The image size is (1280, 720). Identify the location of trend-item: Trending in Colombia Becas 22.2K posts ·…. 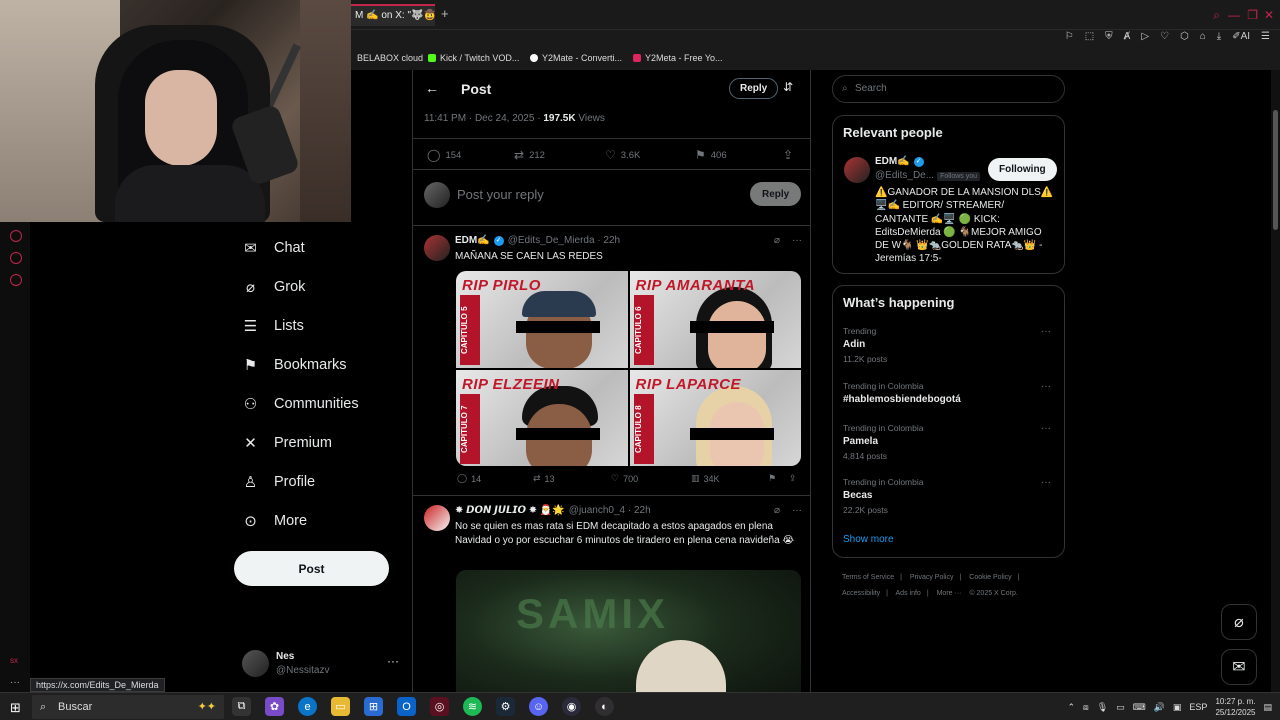
(949, 496).